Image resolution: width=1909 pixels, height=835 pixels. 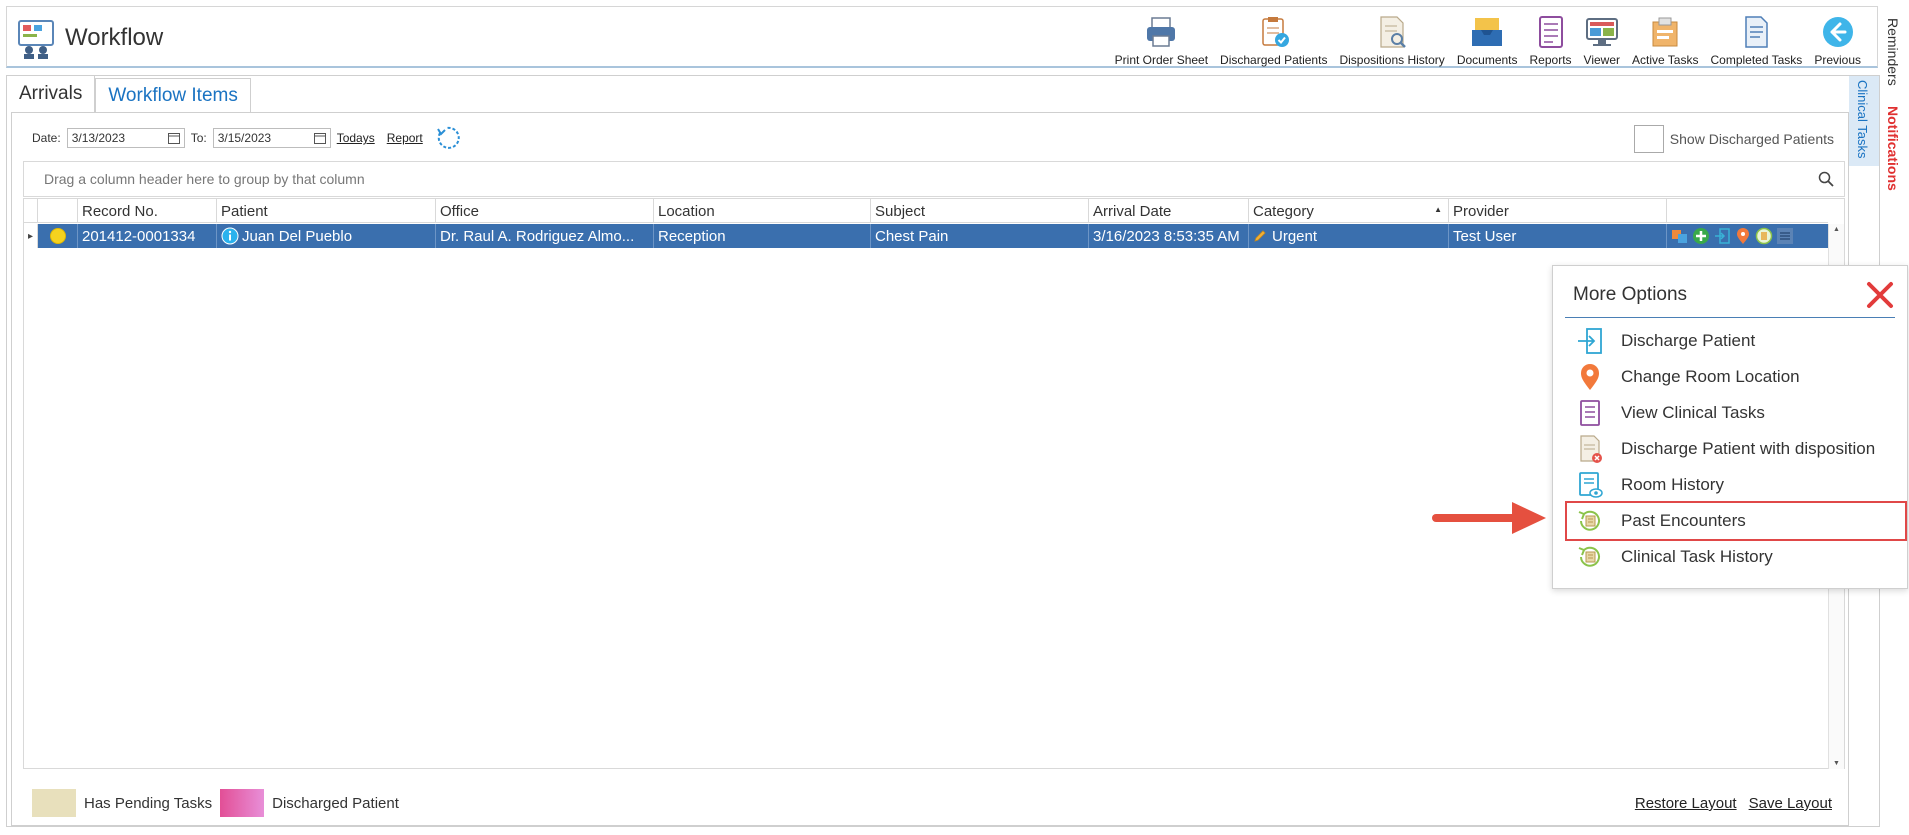 What do you see at coordinates (1893, 52) in the screenshot?
I see `reminders-tab: Reminders` at bounding box center [1893, 52].